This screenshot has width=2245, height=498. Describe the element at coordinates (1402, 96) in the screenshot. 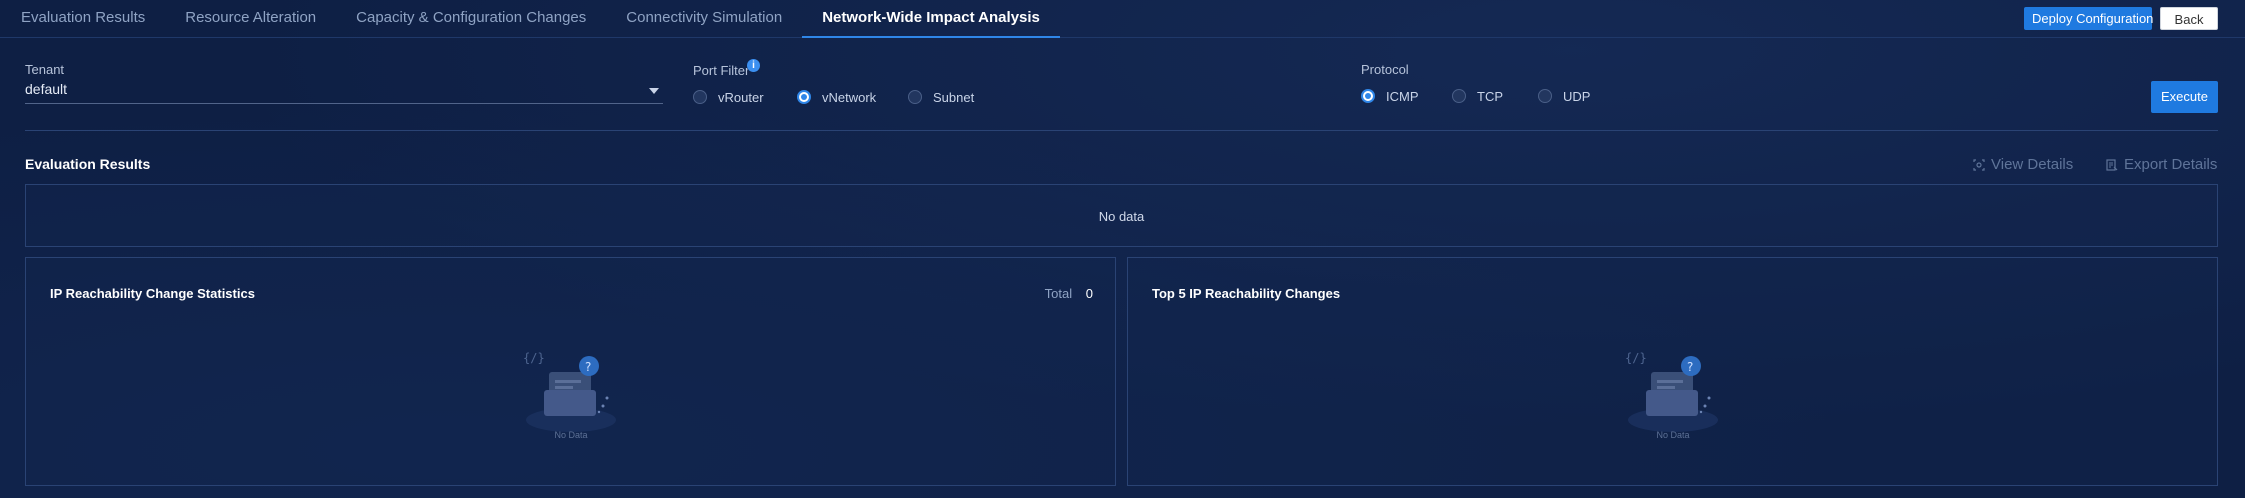

I see `protocol-option-label: ICMP` at that location.